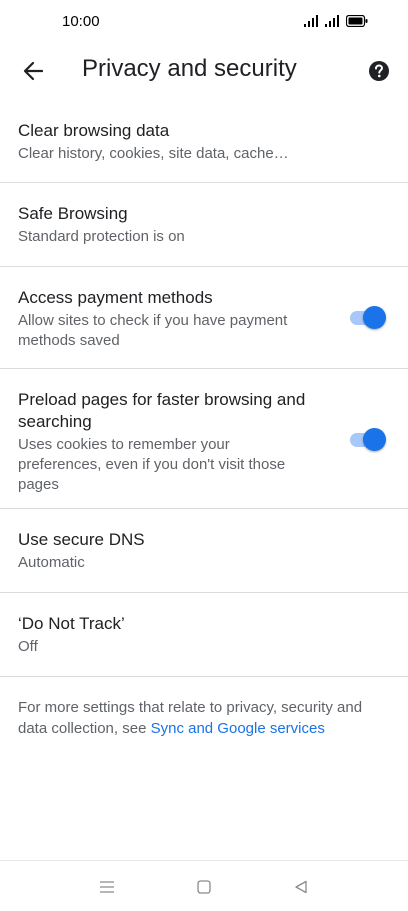  I want to click on payment-methods-toggle, so click(368, 317).